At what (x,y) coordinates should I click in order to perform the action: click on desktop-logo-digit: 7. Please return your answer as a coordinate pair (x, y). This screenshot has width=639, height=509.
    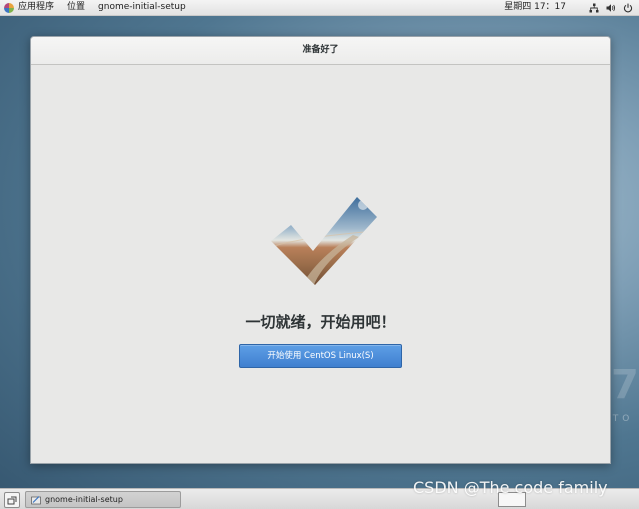
    Looking at the image, I should click on (625, 385).